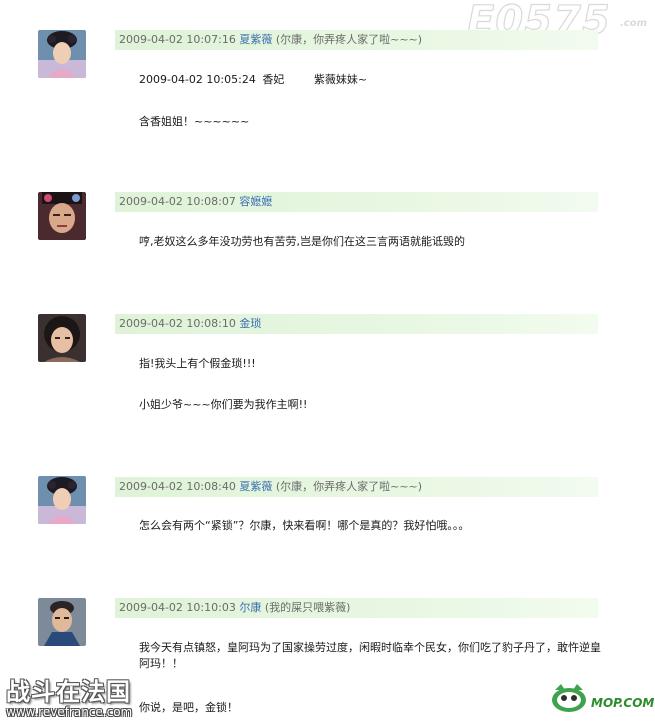  What do you see at coordinates (340, 79) in the screenshot?
I see `quoted-text: 紫薇妹妹~` at bounding box center [340, 79].